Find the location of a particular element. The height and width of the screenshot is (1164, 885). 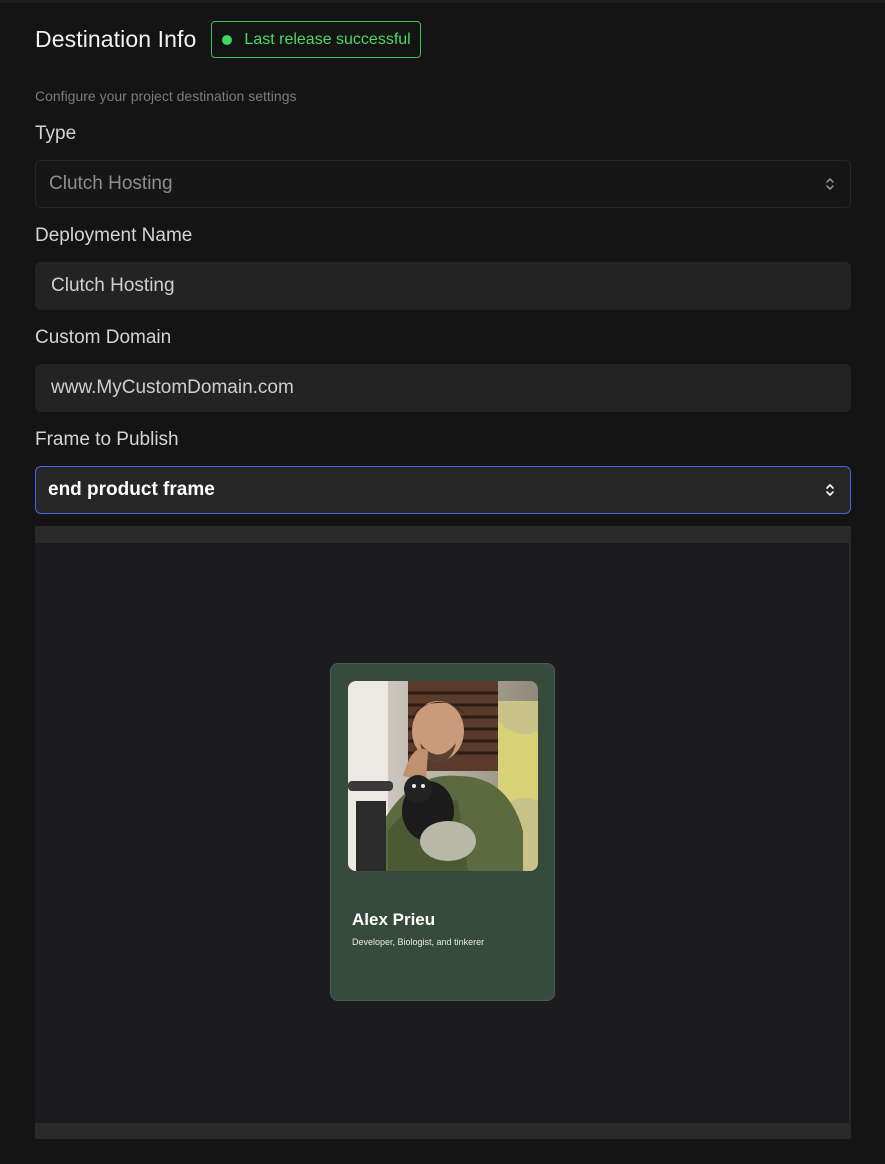

status-dot-icon is located at coordinates (227, 39).